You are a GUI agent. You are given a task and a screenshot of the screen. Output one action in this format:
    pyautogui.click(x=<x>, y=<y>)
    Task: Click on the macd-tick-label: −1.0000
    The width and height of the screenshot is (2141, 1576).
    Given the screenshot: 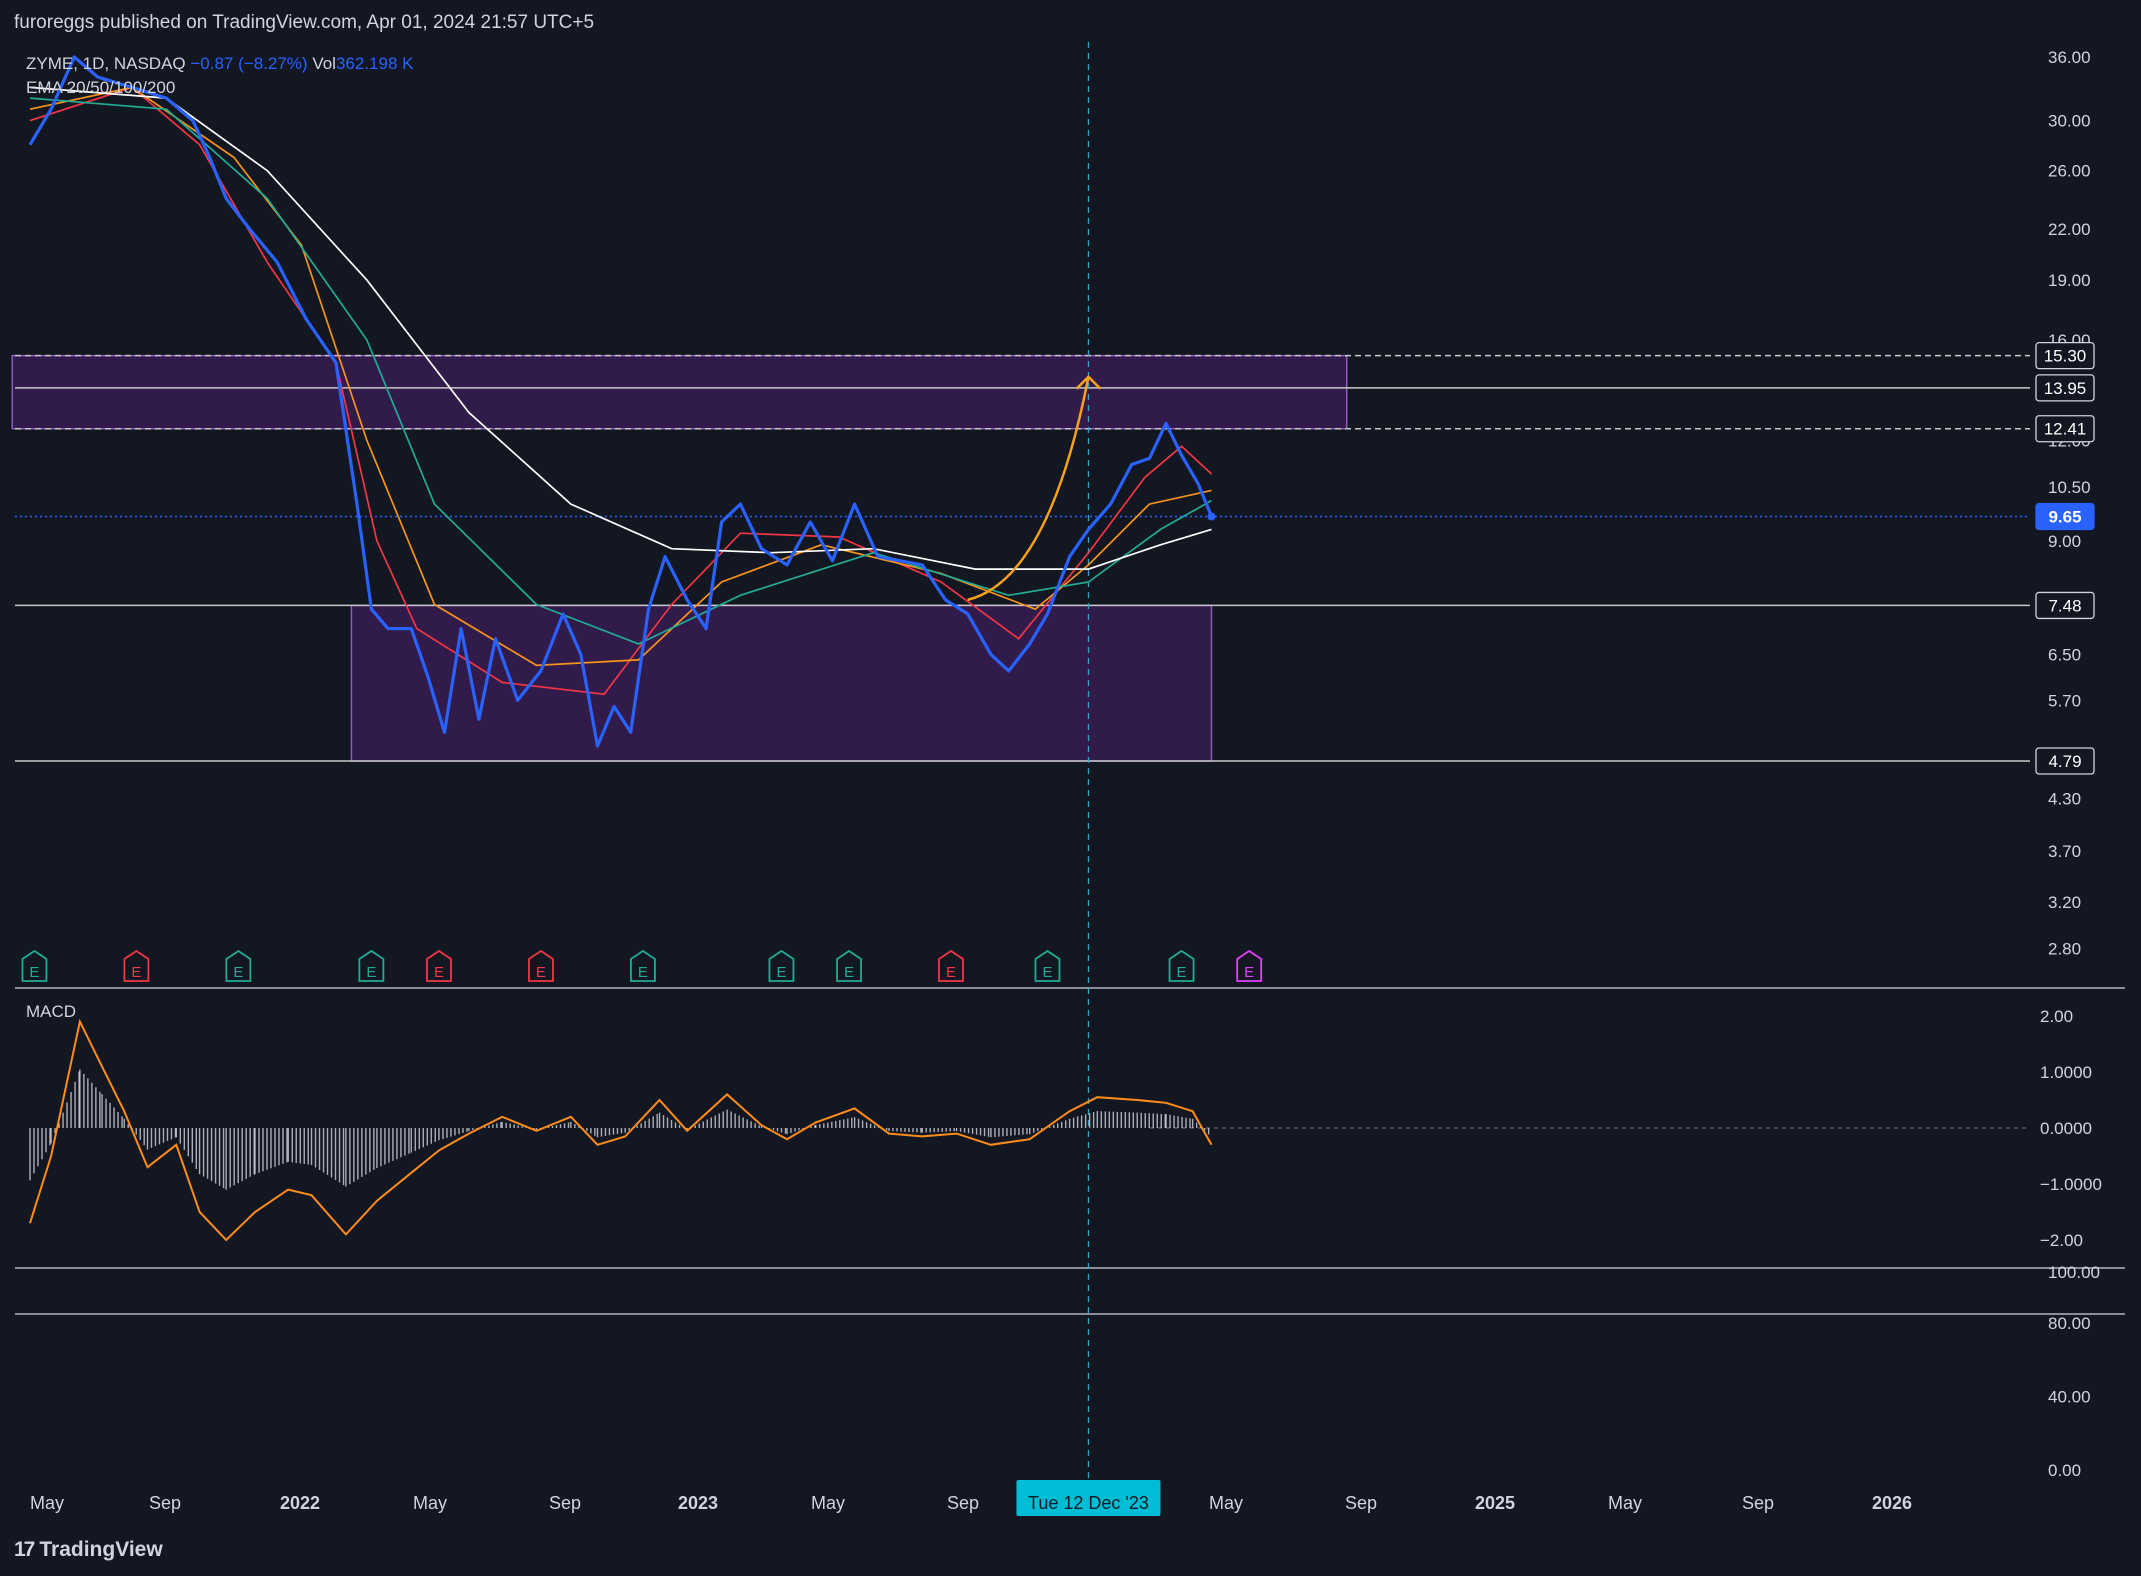 What is the action you would take?
    pyautogui.click(x=2071, y=1184)
    